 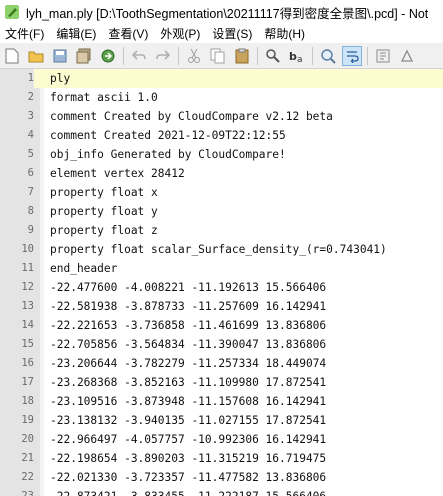 What do you see at coordinates (168, 135) in the screenshot?
I see `line-text: comment Created 2021-12-09T22:12:55` at bounding box center [168, 135].